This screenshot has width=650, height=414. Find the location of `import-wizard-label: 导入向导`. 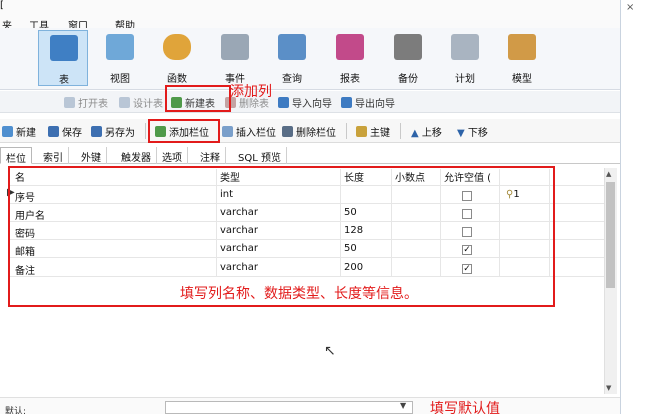

import-wizard-label: 导入向导 is located at coordinates (312, 104).